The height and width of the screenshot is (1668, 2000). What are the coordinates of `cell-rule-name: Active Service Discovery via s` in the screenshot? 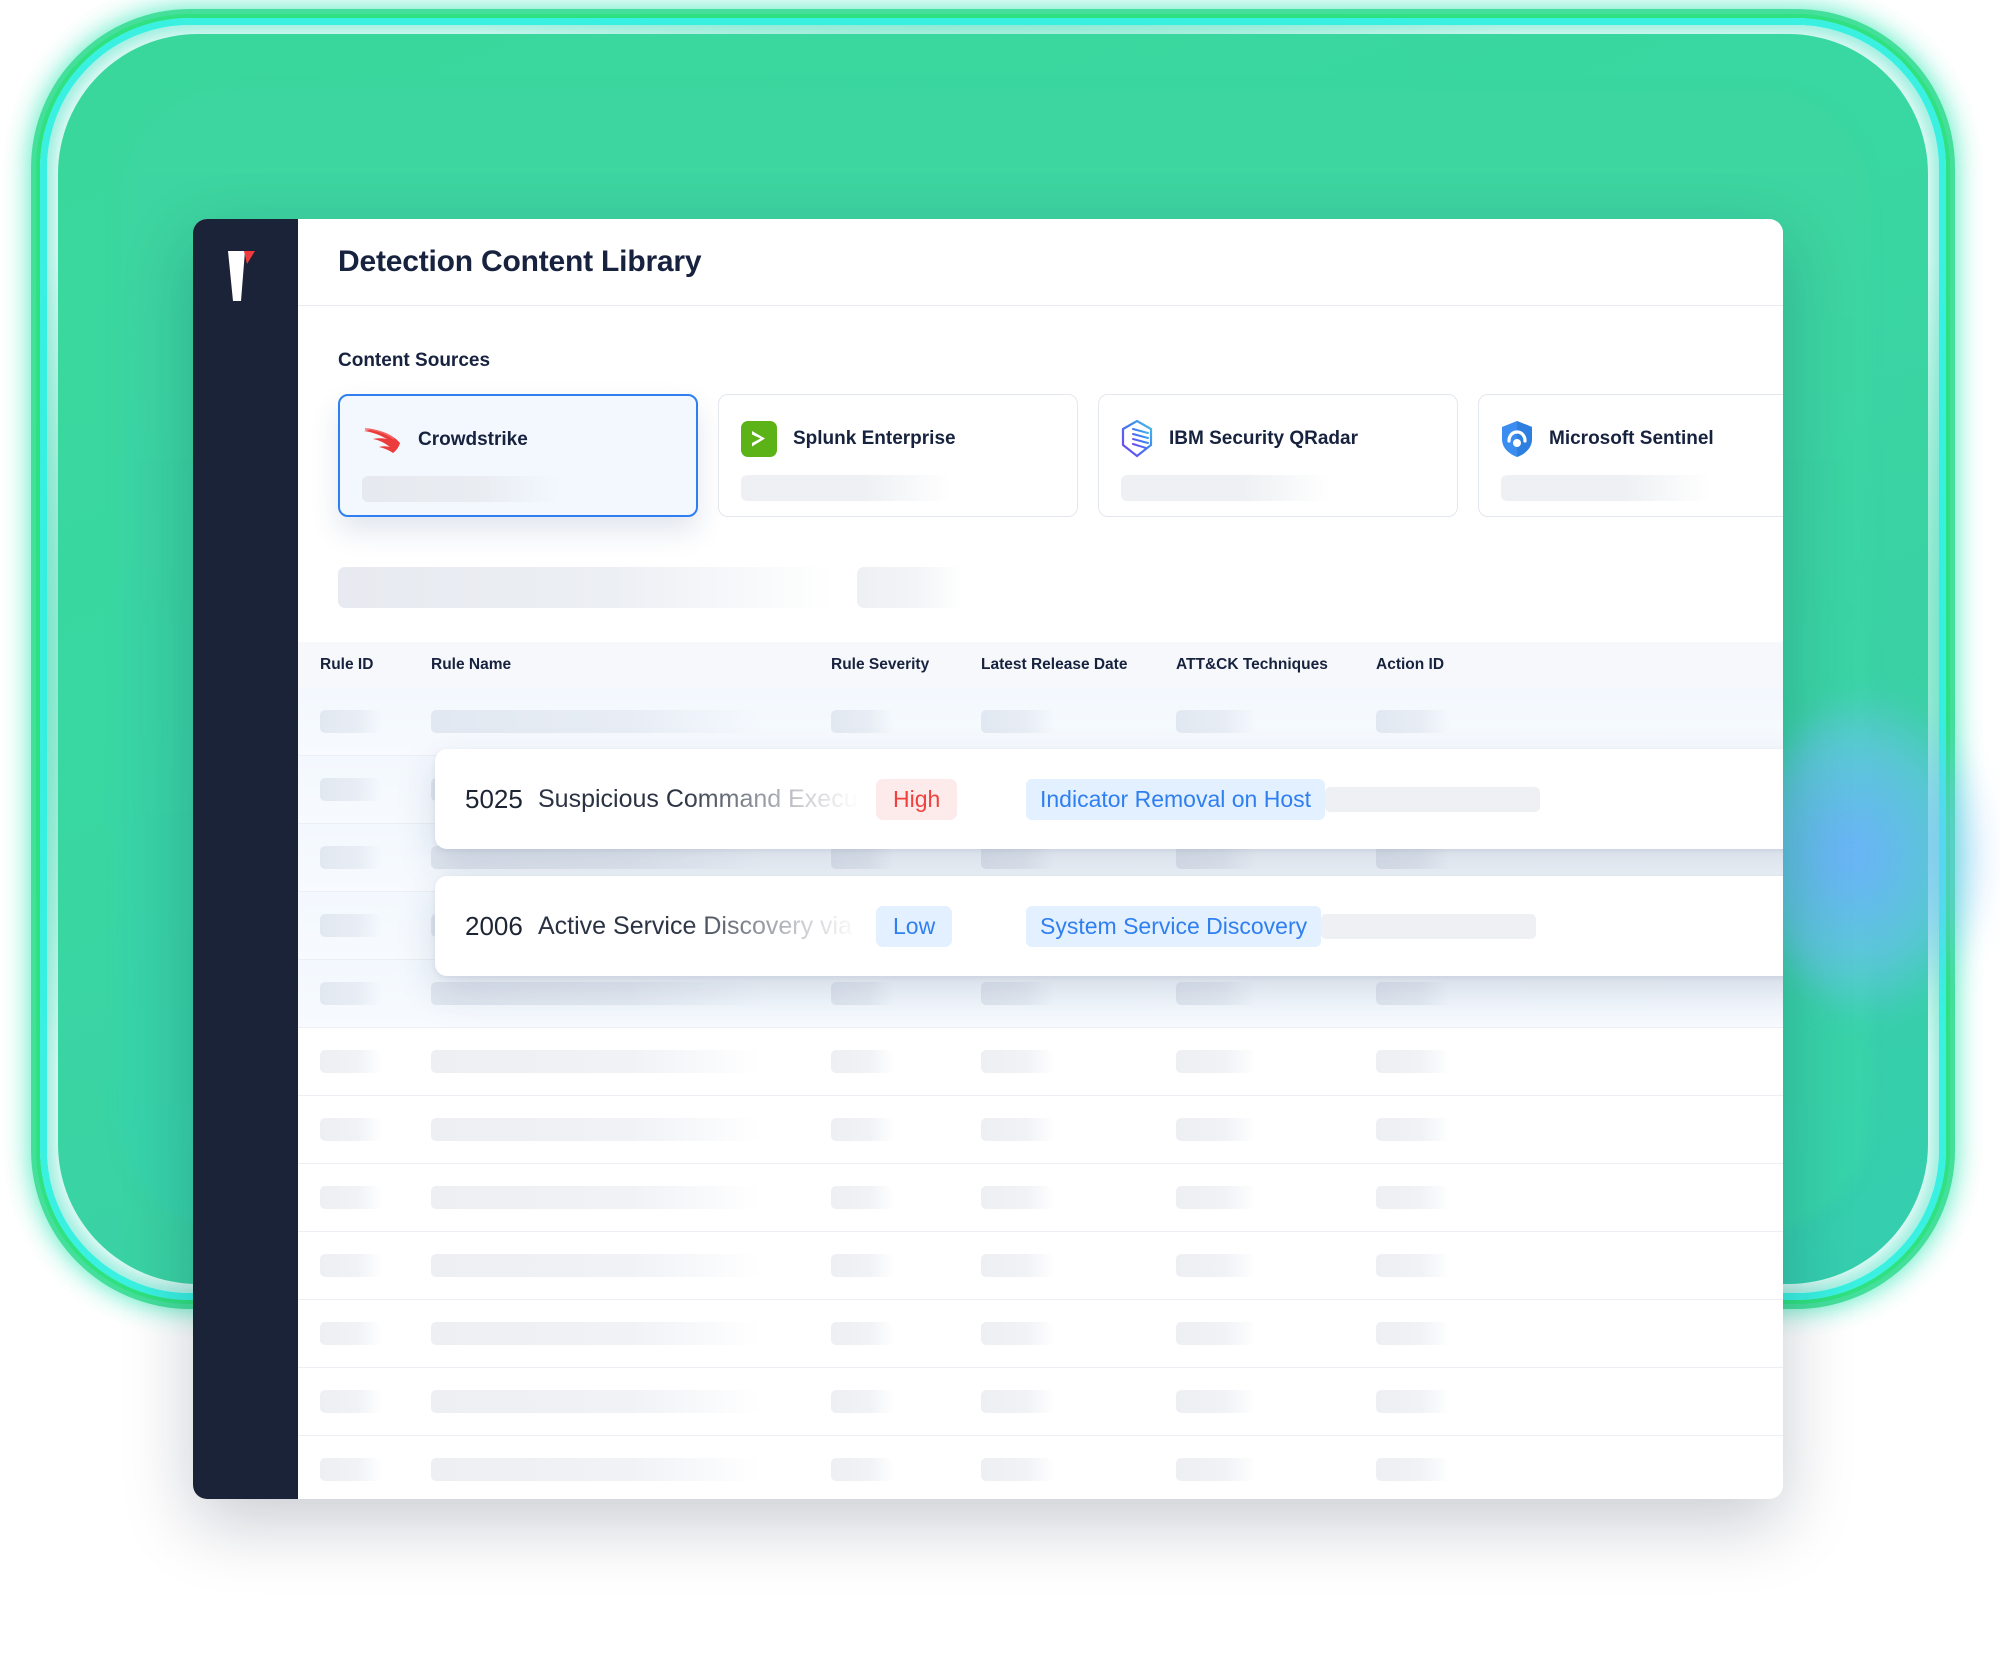 It's located at (705, 925).